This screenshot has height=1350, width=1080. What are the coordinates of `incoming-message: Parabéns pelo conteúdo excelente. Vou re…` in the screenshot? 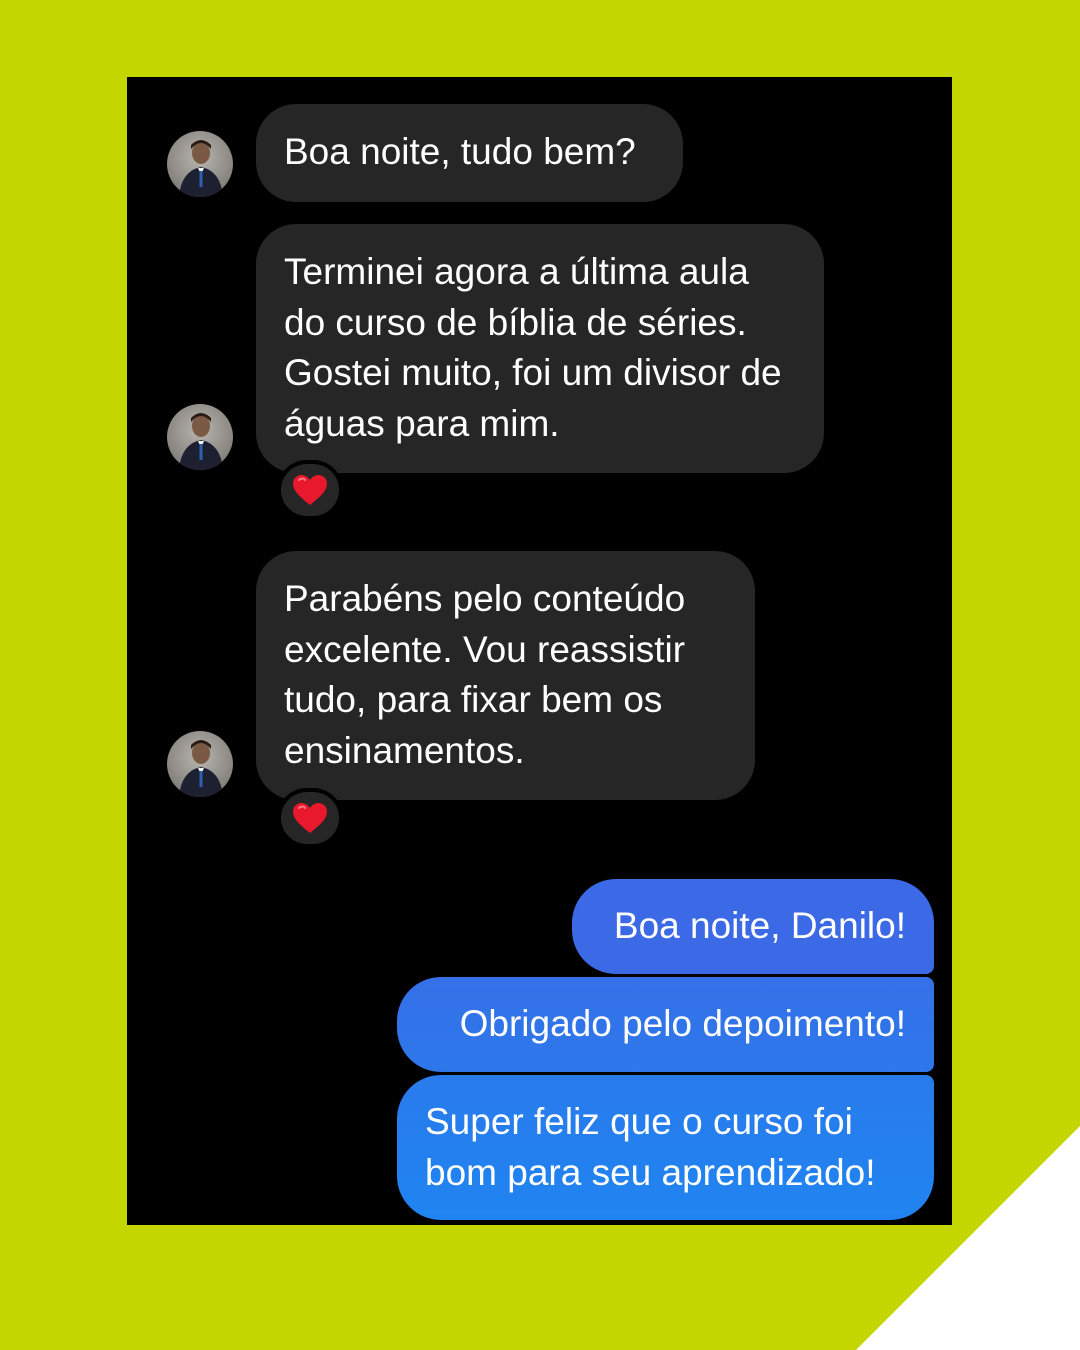 It's located at (505, 675).